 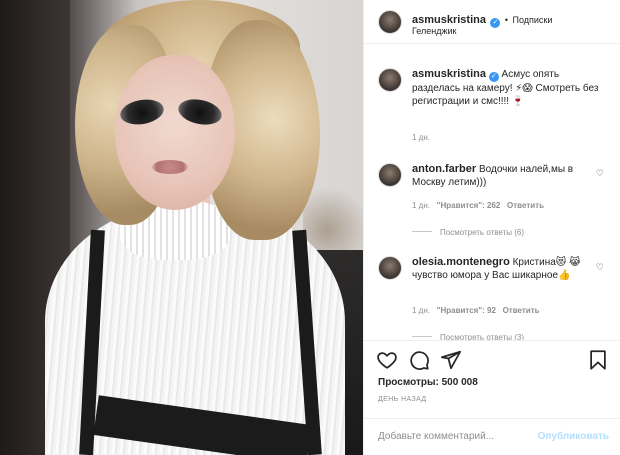 I want to click on comment-meta: 1 дн. "Нравится": 262 Ответить, so click(x=478, y=205).